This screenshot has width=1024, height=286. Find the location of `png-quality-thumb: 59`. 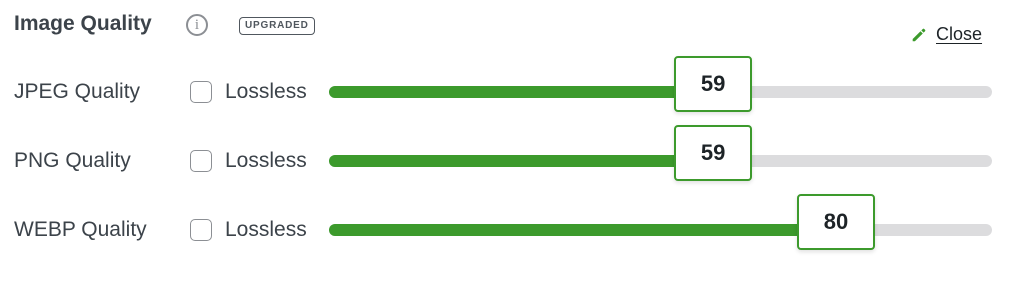

png-quality-thumb: 59 is located at coordinates (713, 153).